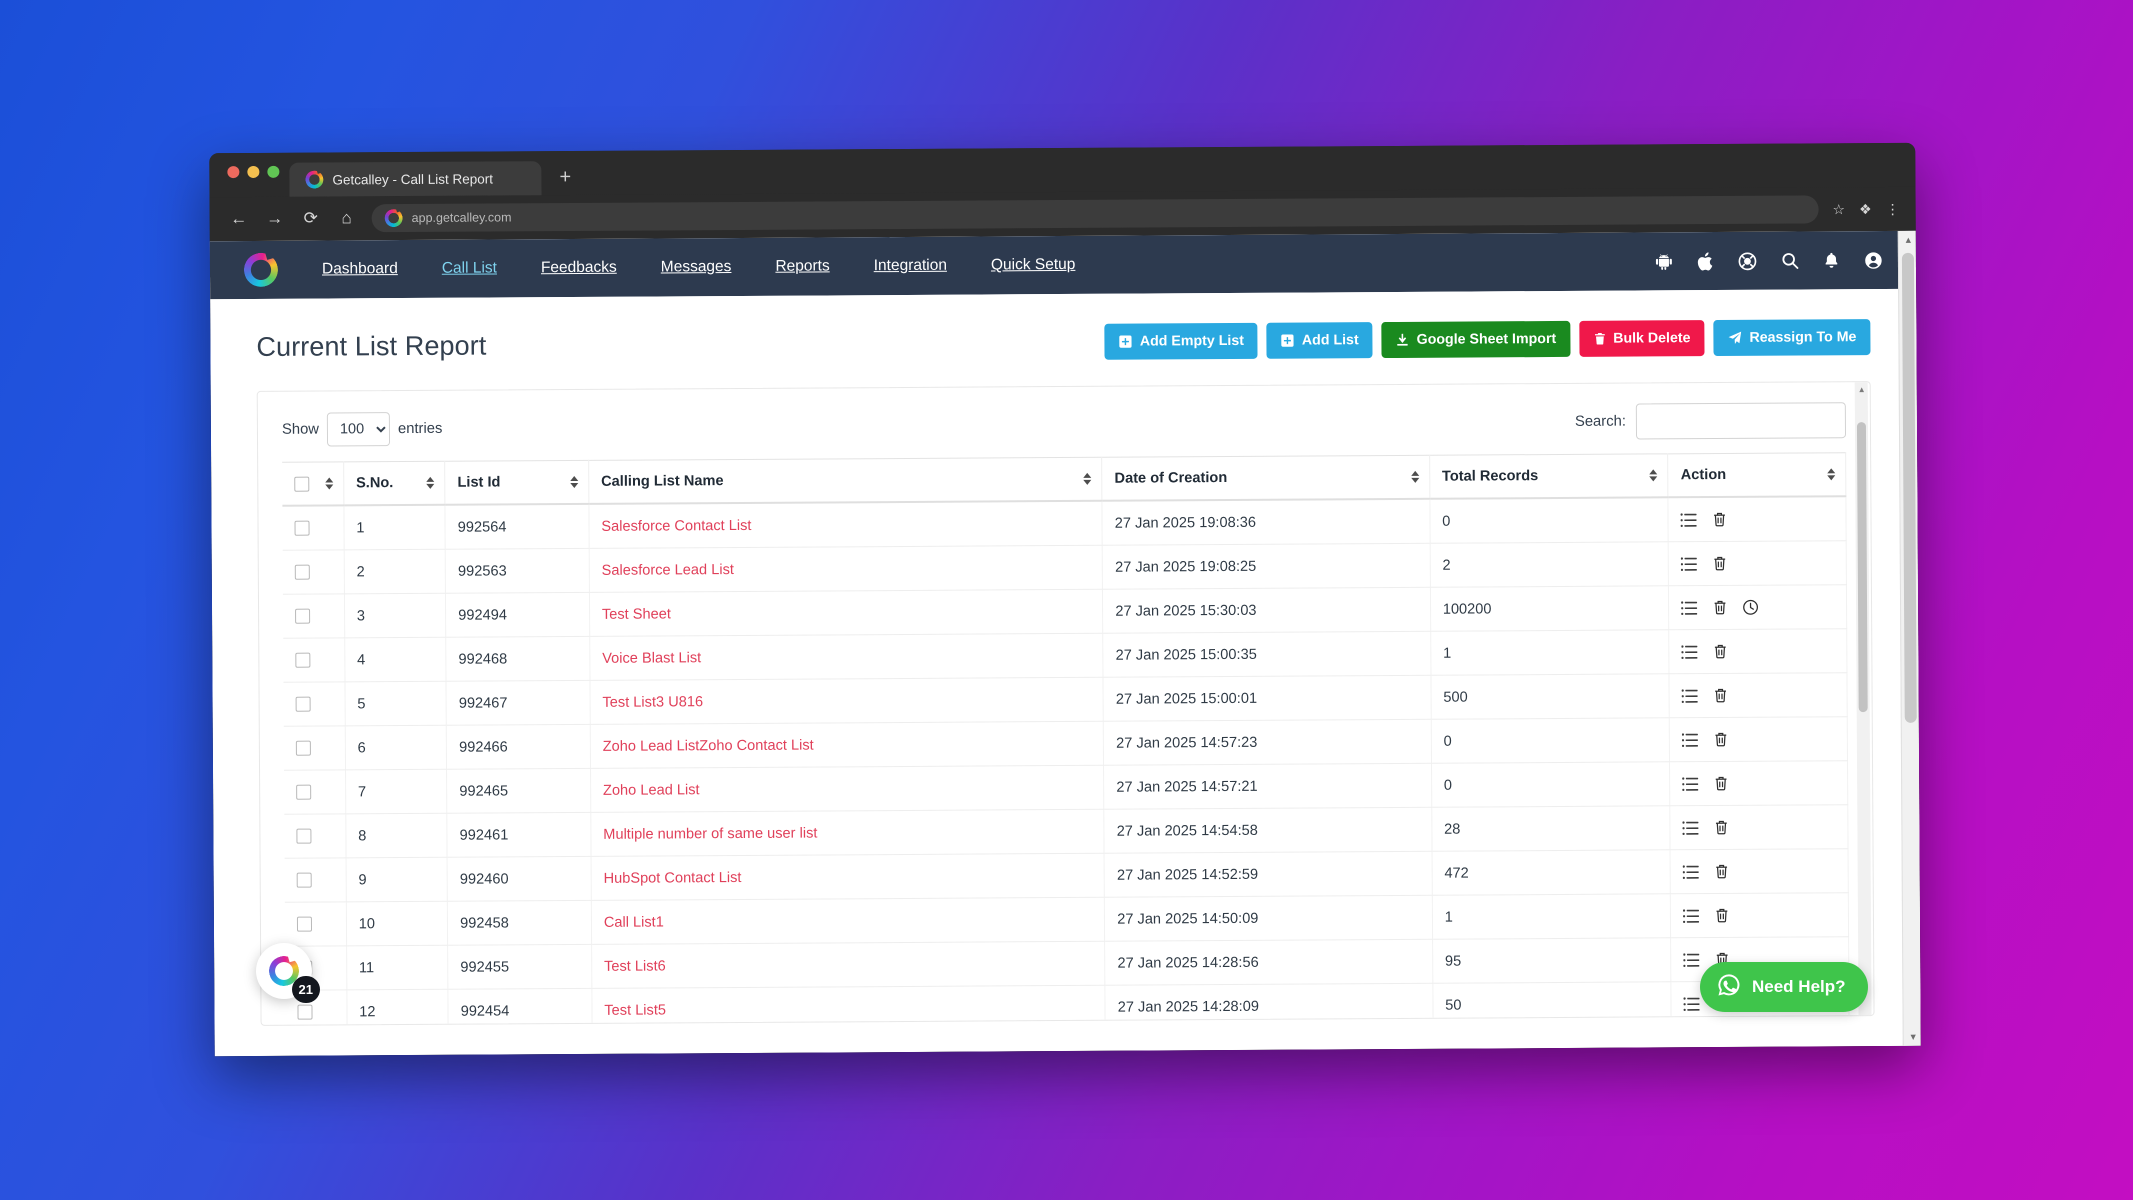 The width and height of the screenshot is (2133, 1200). What do you see at coordinates (1095, 214) in the screenshot?
I see `address-bar: app.getcalley.com` at bounding box center [1095, 214].